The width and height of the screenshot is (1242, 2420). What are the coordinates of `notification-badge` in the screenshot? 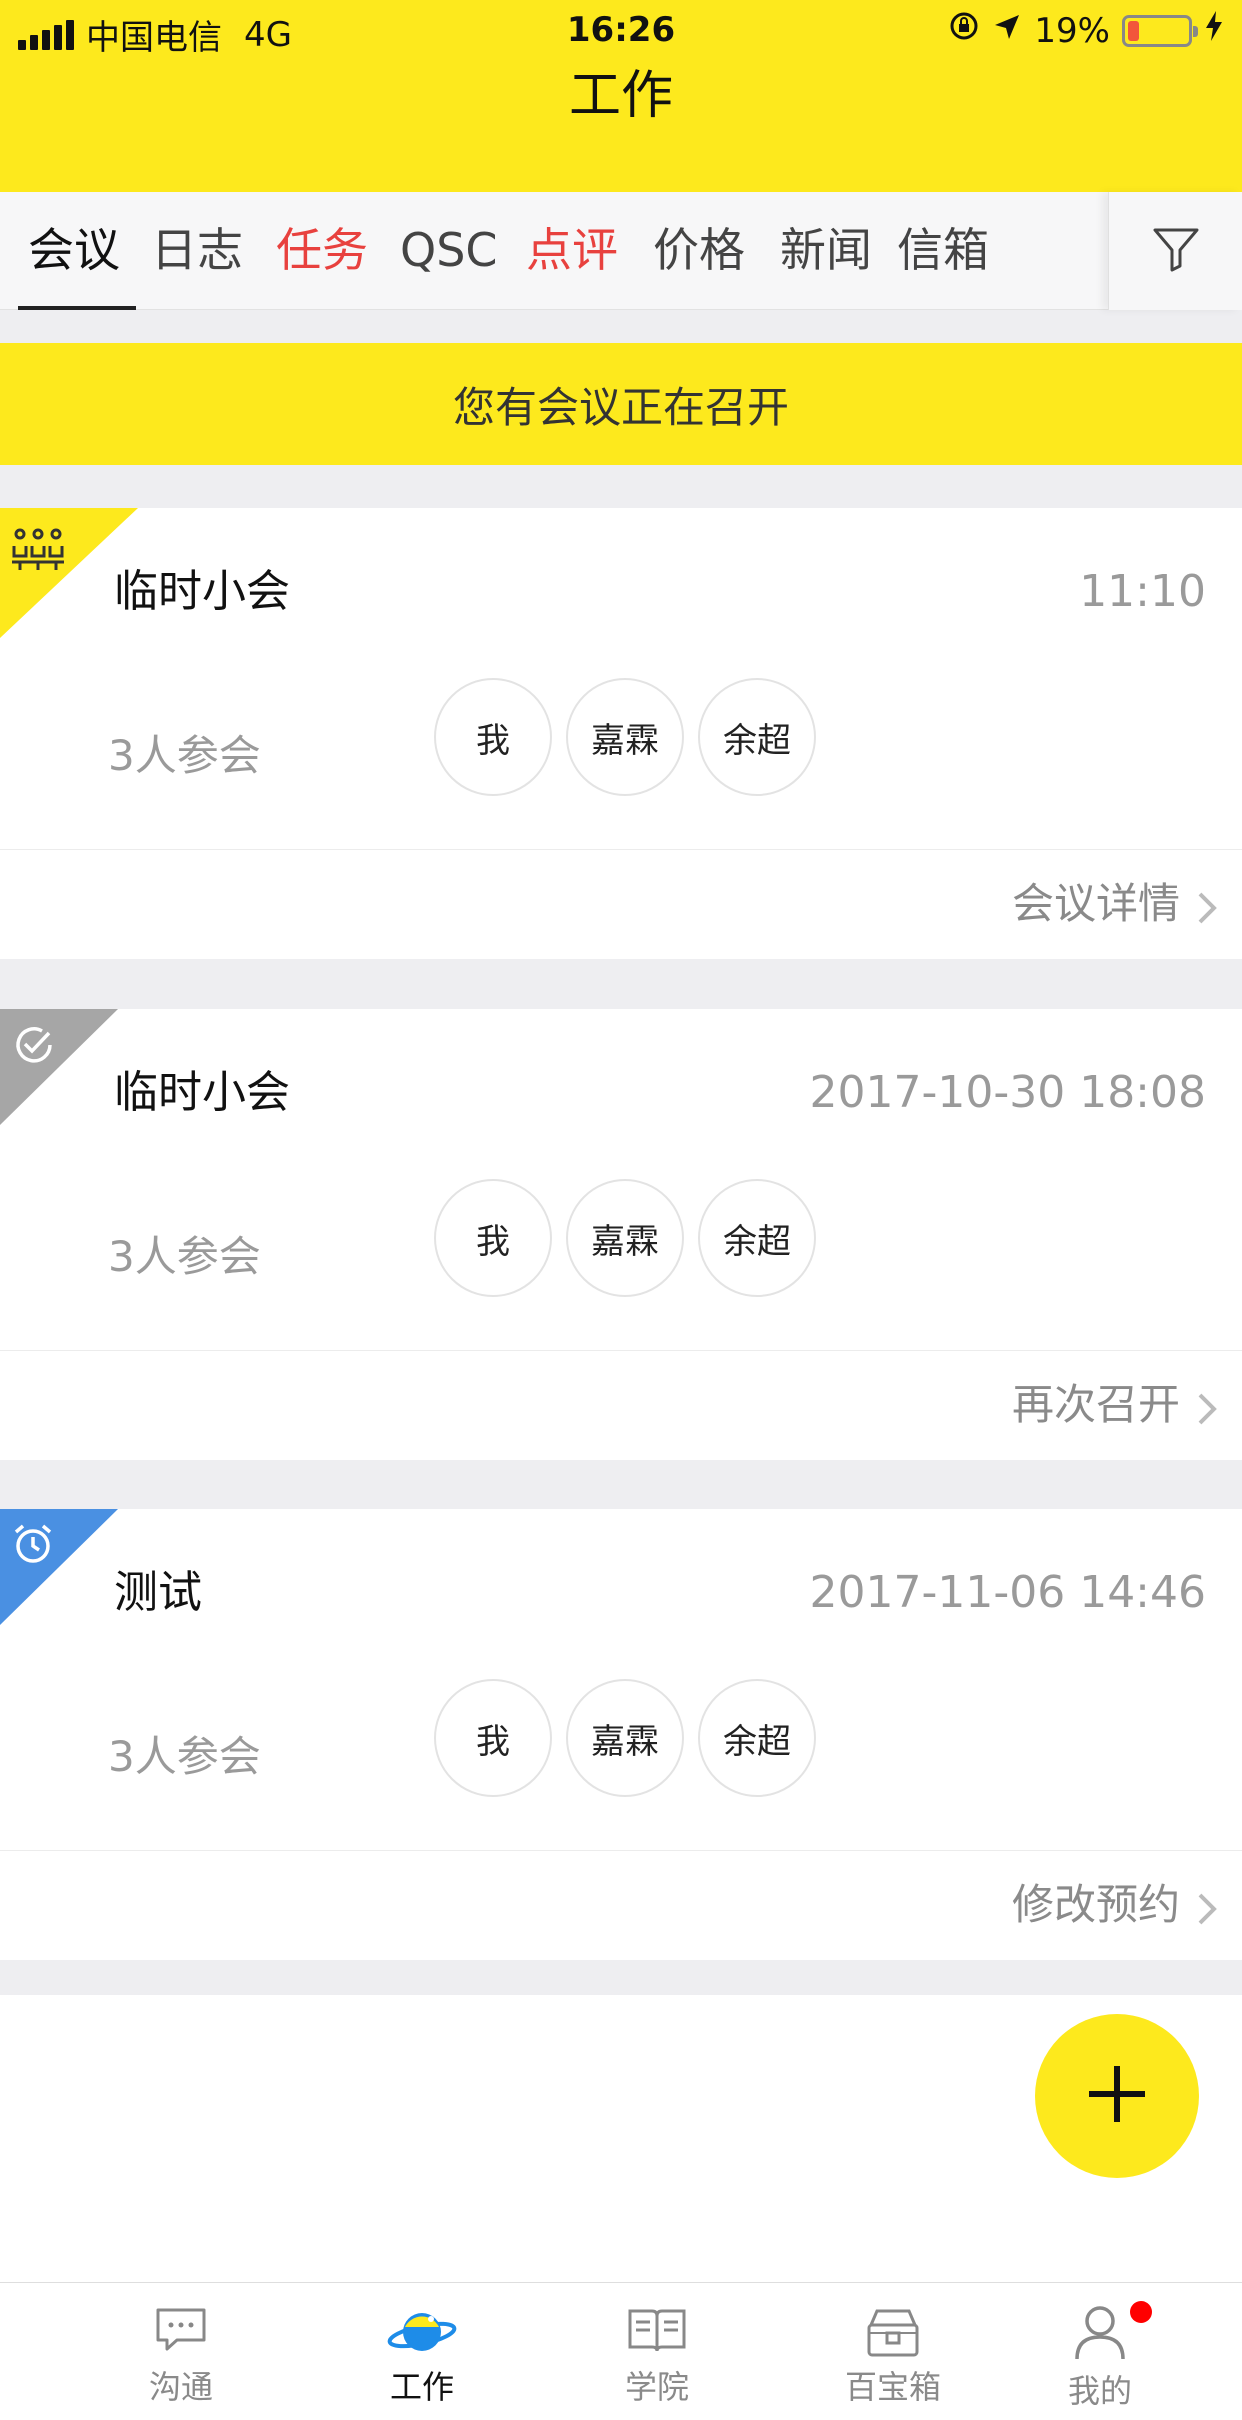 It's located at (1141, 2312).